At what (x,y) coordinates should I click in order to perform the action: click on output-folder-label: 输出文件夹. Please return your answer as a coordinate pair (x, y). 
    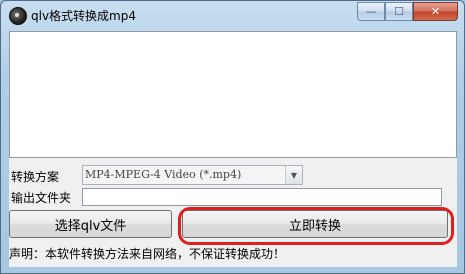
    Looking at the image, I should click on (41, 198).